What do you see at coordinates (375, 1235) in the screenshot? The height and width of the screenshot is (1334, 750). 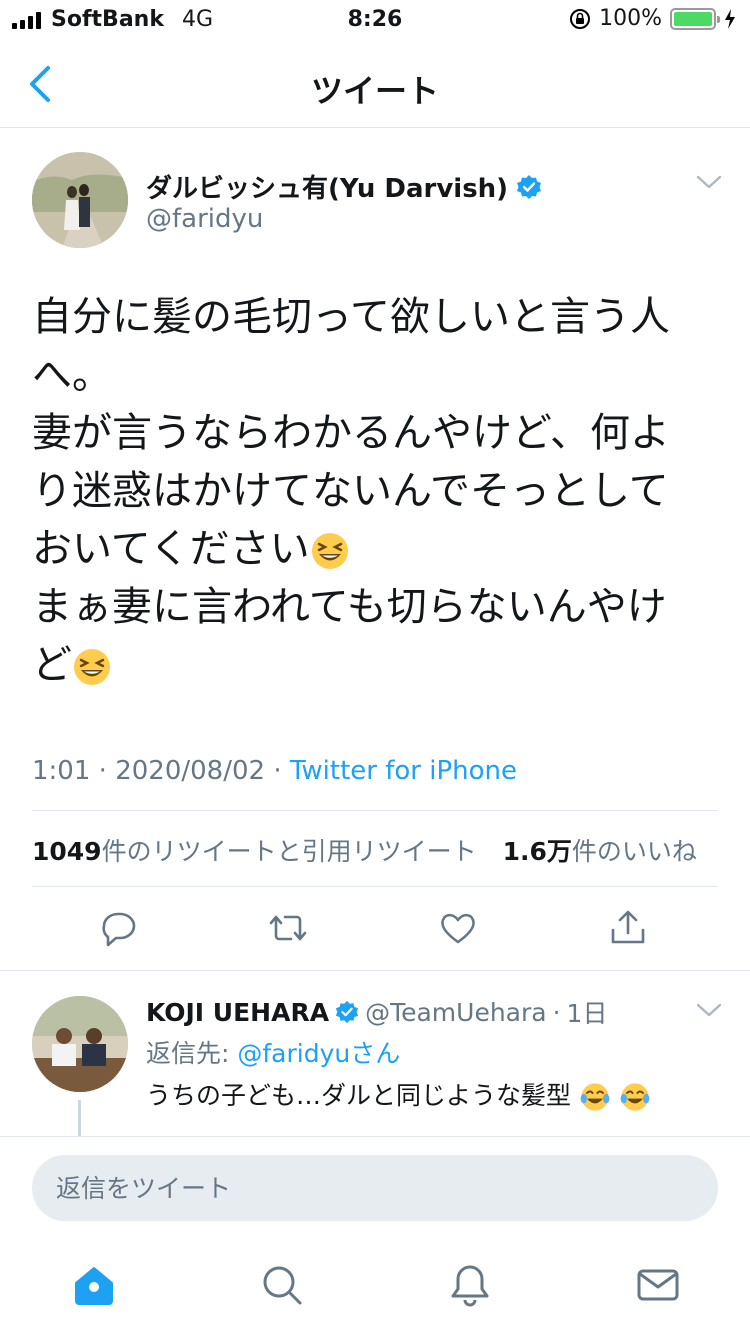 I see `bottom-bar` at bounding box center [375, 1235].